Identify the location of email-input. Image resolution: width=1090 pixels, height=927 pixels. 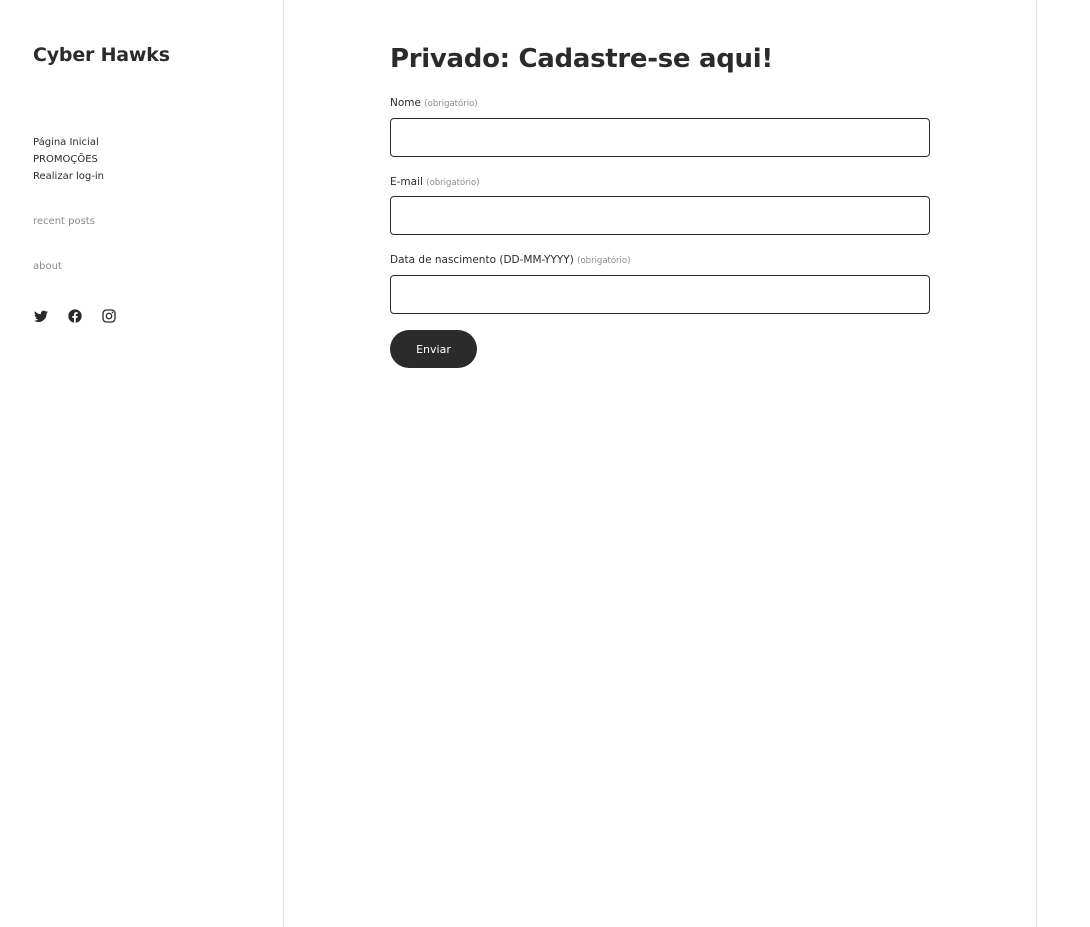
(660, 215).